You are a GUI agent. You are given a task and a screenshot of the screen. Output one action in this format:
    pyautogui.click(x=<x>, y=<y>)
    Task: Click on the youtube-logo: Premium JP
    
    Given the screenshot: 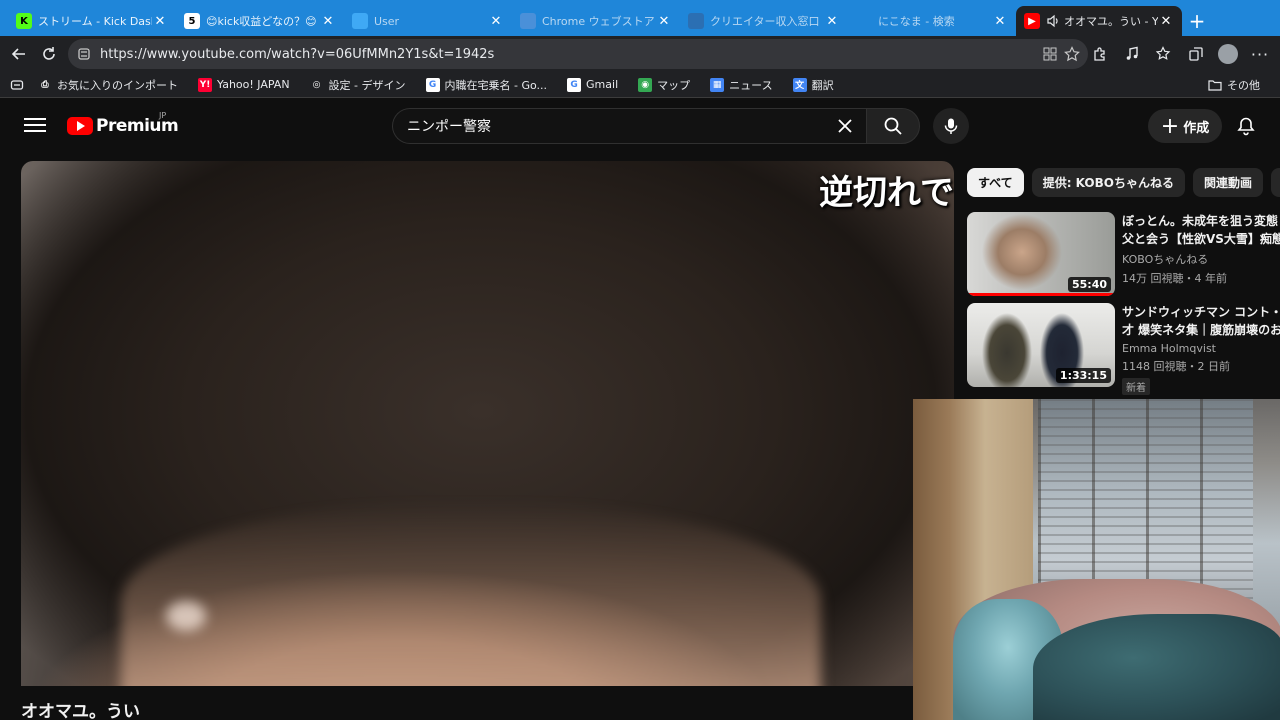 What is the action you would take?
    pyautogui.click(x=123, y=124)
    